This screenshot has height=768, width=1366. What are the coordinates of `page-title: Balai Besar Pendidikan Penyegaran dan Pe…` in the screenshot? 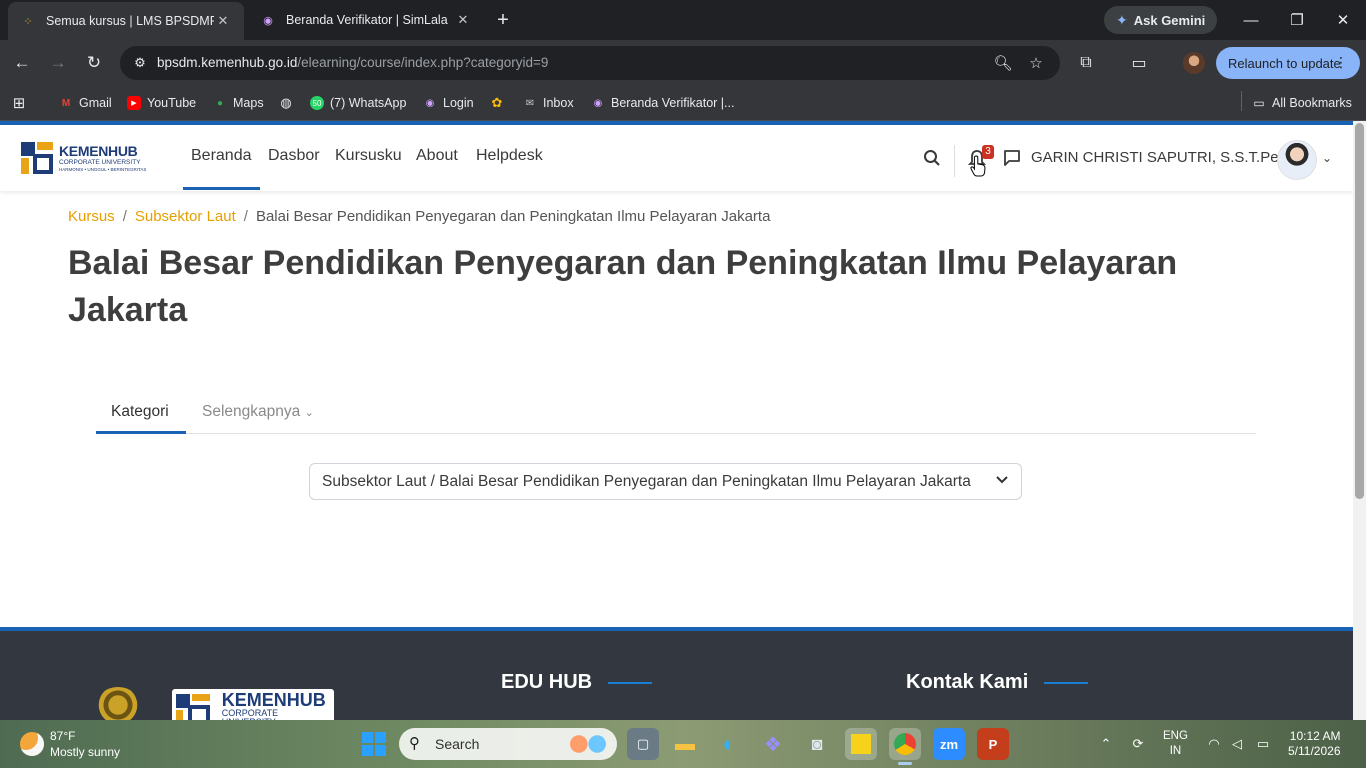 It's located at (623, 286).